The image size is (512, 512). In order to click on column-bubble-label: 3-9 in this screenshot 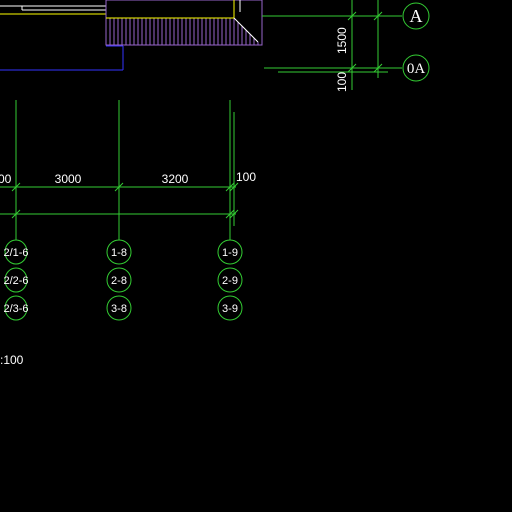, I will do `click(230, 309)`.